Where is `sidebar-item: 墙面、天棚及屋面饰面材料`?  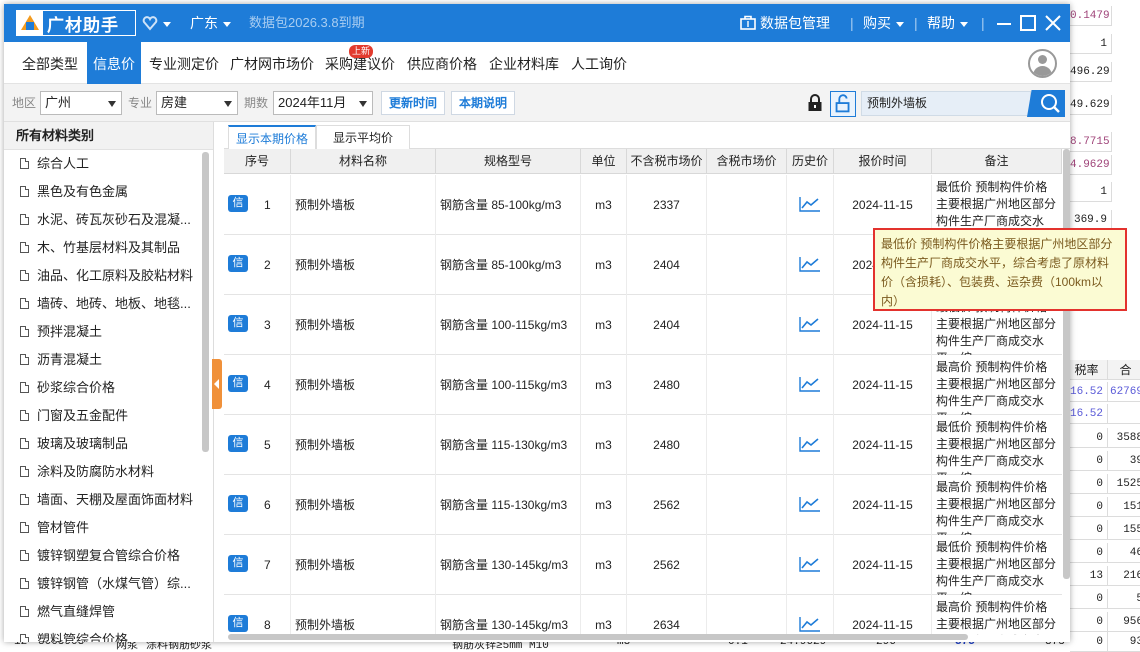
sidebar-item: 墙面、天棚及屋面饰面材料 is located at coordinates (108, 500).